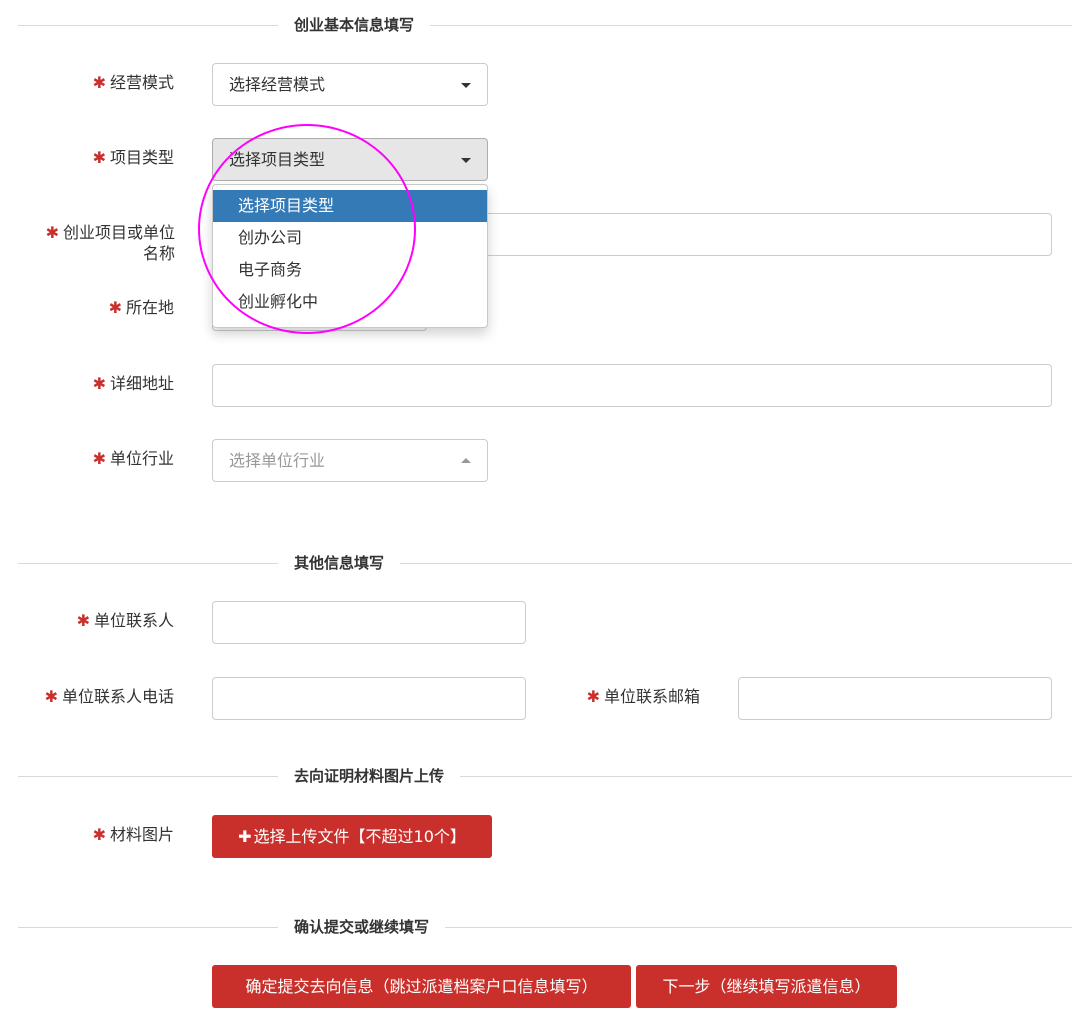 The height and width of the screenshot is (1016, 1080). Describe the element at coordinates (277, 159) in the screenshot. I see `project-type-value: 选择项目类型` at that location.